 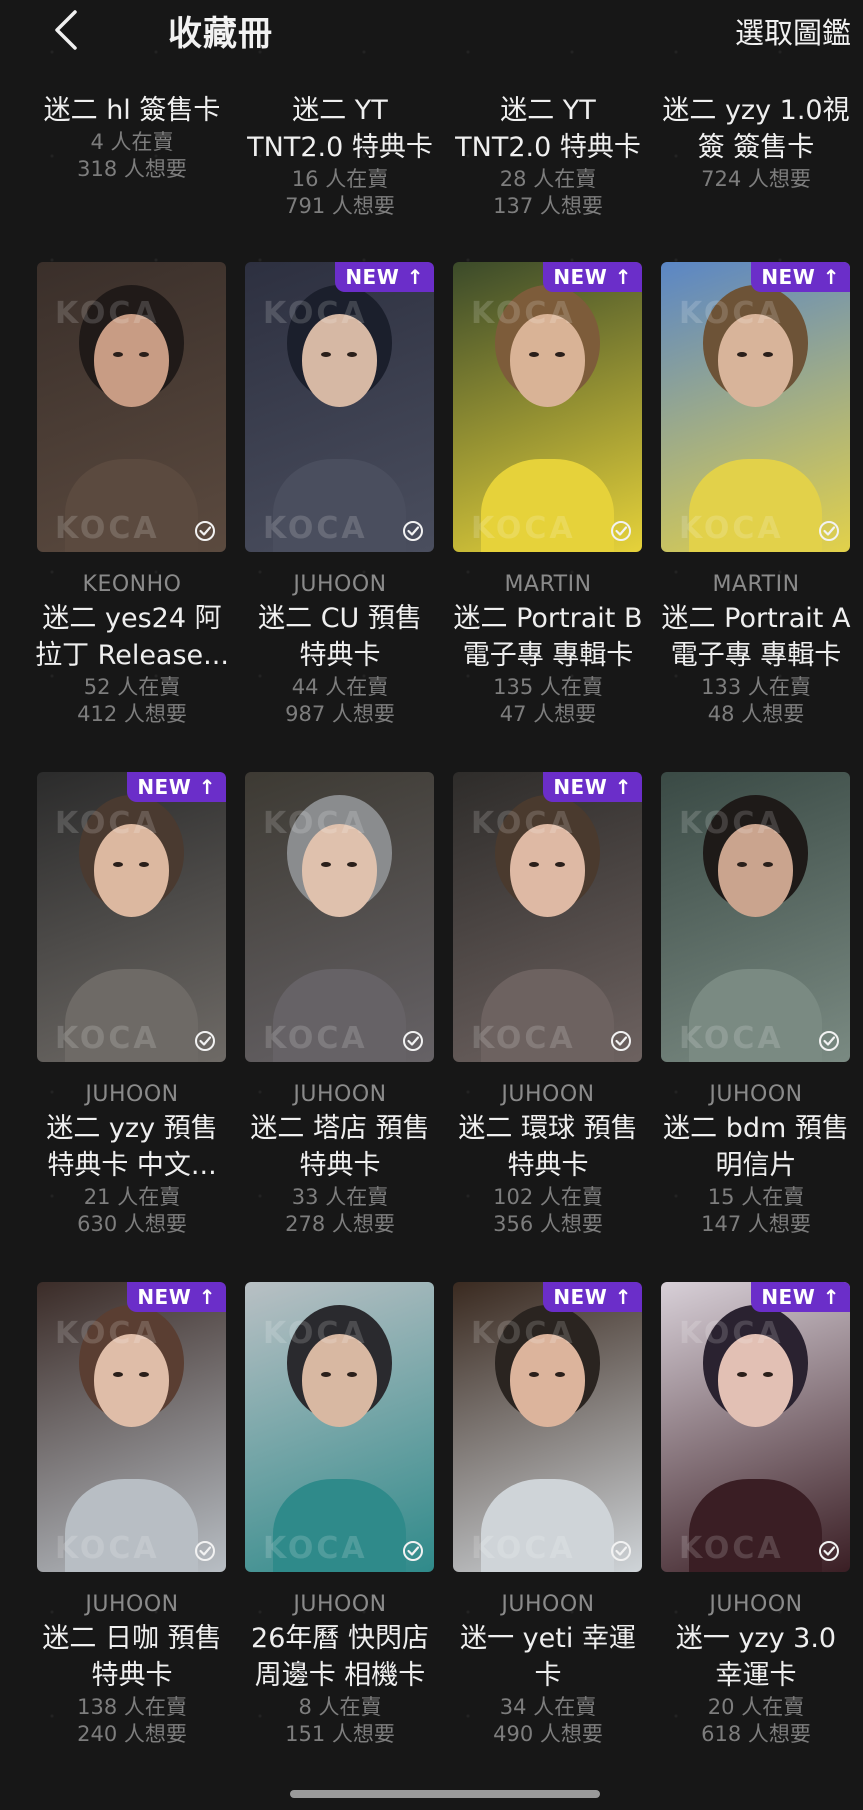 What do you see at coordinates (756, 110) in the screenshot?
I see `card-title: 迷二 yzy 1.0視` at bounding box center [756, 110].